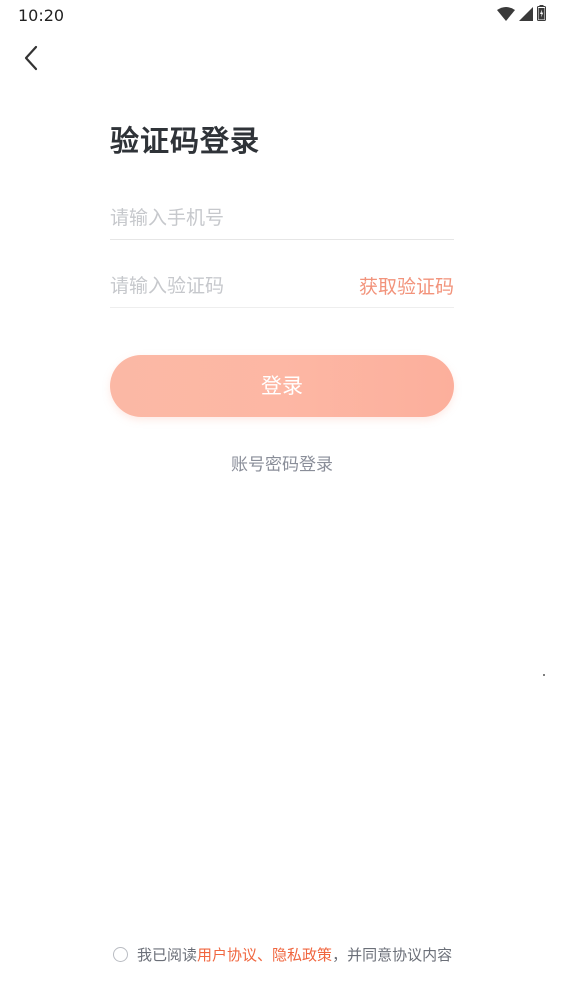  I want to click on wifi-icon, so click(506, 15).